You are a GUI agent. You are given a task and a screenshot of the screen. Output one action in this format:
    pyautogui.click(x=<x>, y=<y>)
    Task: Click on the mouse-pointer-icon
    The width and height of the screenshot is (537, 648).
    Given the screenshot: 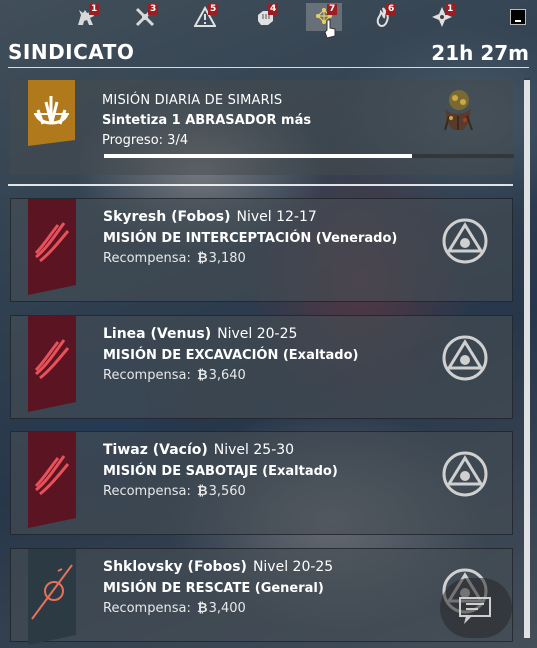 What is the action you would take?
    pyautogui.click(x=330, y=29)
    